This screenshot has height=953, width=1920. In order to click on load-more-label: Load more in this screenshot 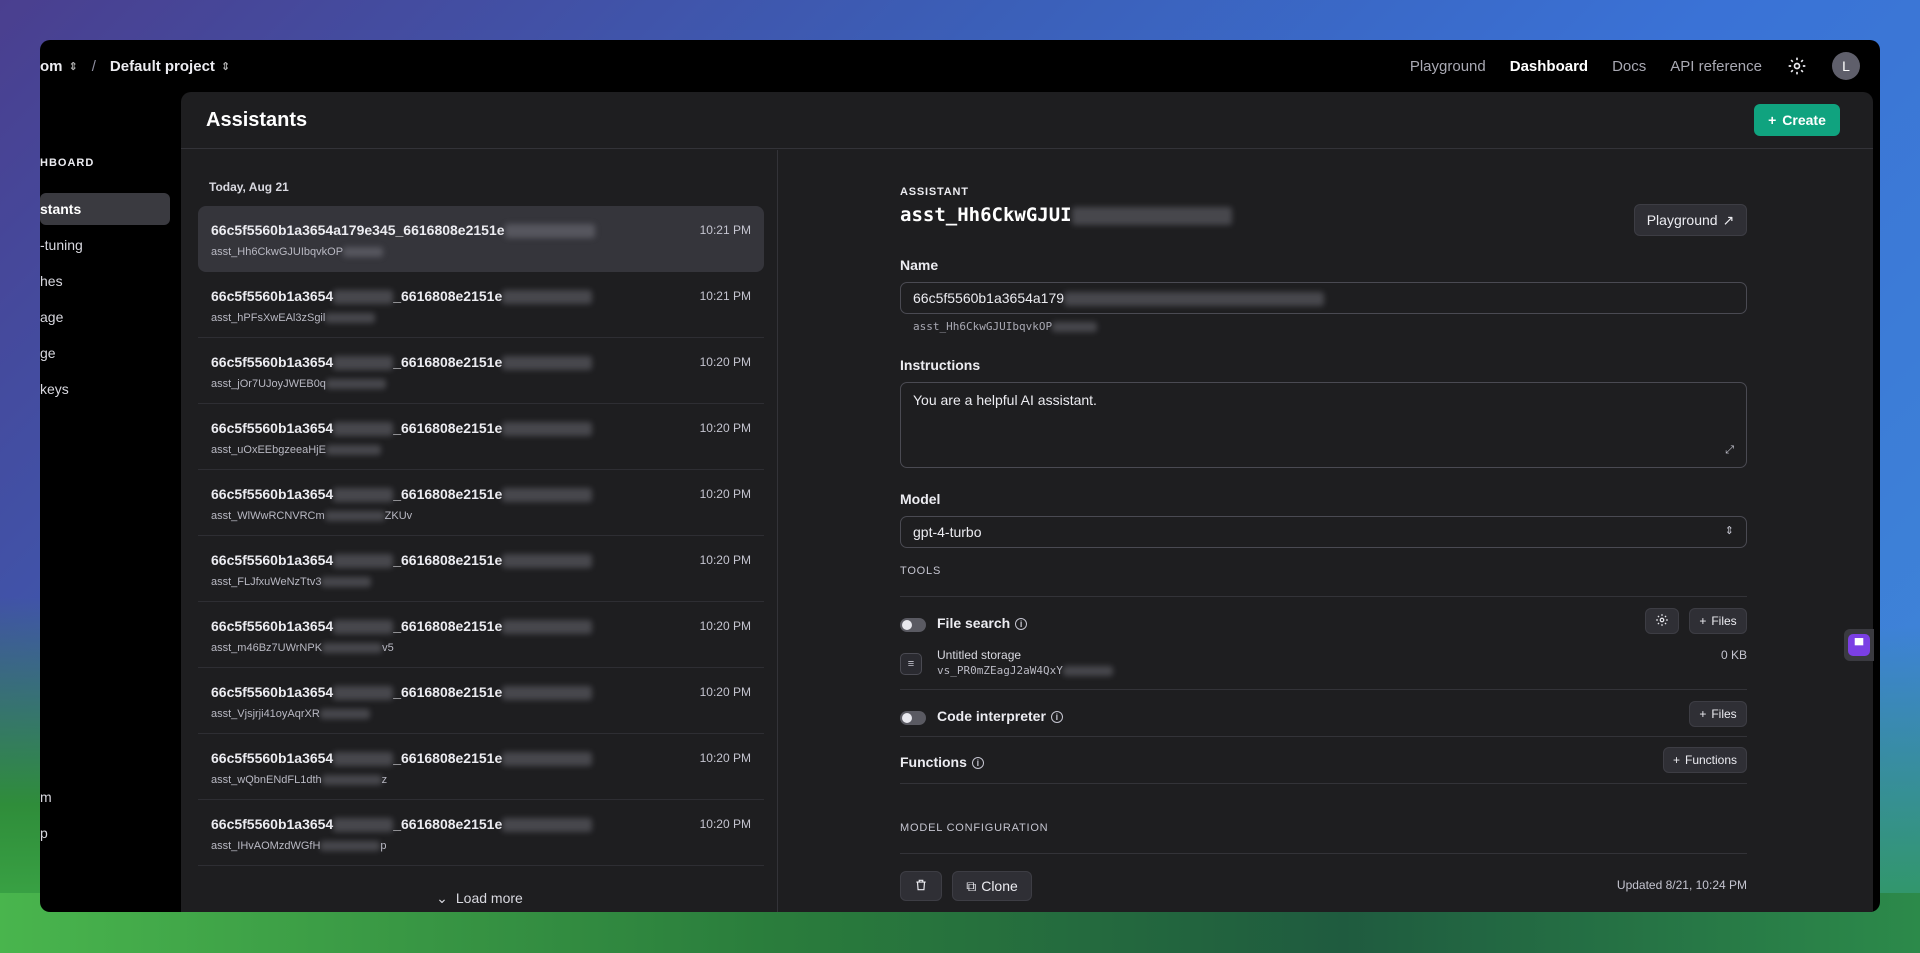, I will do `click(489, 898)`.